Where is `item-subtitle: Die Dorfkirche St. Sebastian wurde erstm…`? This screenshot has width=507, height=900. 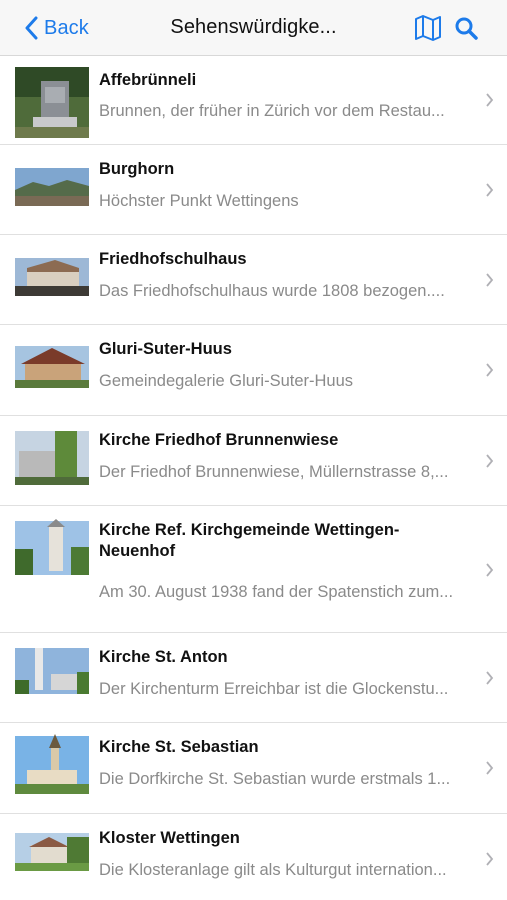
item-subtitle: Die Dorfkirche St. Sebastian wurde erstm… is located at coordinates (275, 779).